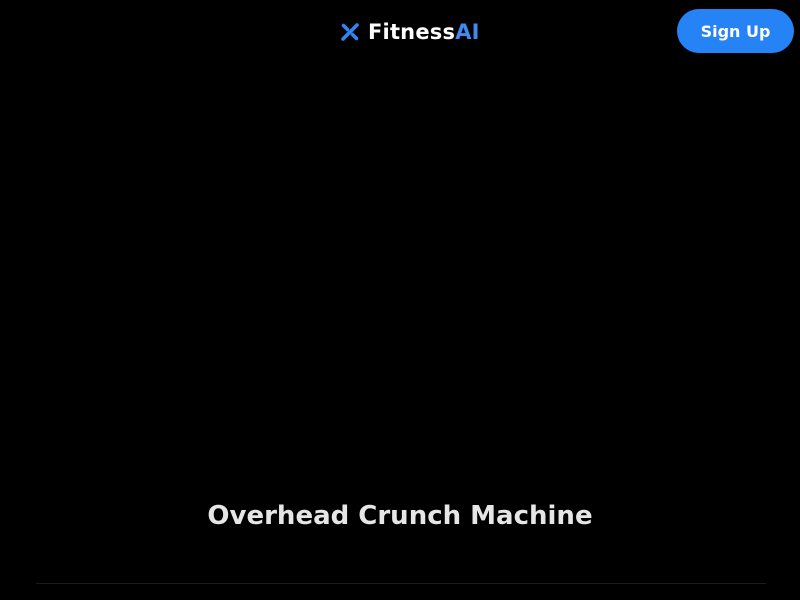 Image resolution: width=800 pixels, height=600 pixels. I want to click on brand-name: FitnessAI, so click(424, 32).